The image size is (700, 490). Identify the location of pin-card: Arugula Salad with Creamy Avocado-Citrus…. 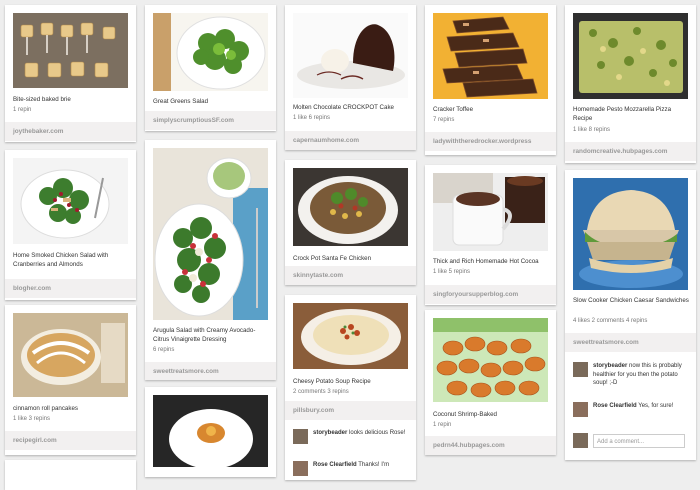
(210, 260).